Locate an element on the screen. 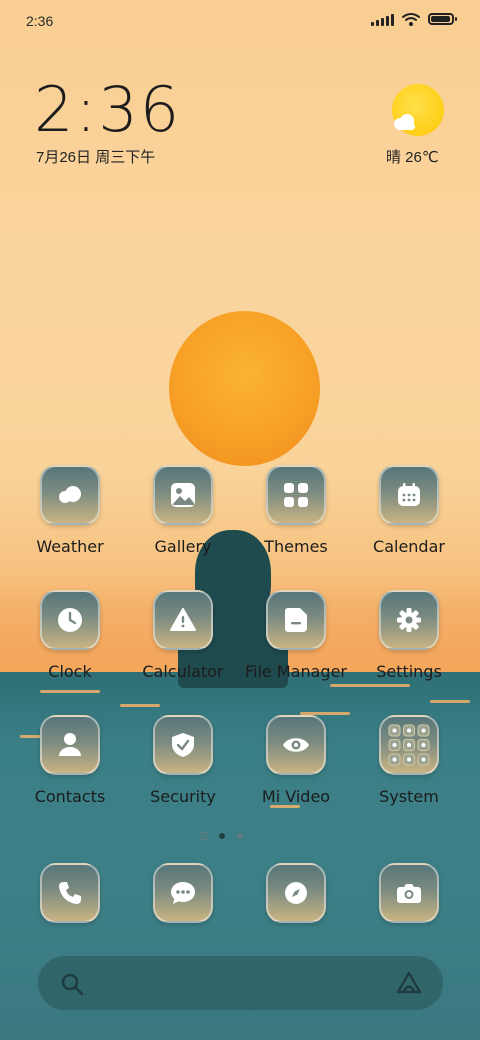  shield-icon is located at coordinates (183, 745).